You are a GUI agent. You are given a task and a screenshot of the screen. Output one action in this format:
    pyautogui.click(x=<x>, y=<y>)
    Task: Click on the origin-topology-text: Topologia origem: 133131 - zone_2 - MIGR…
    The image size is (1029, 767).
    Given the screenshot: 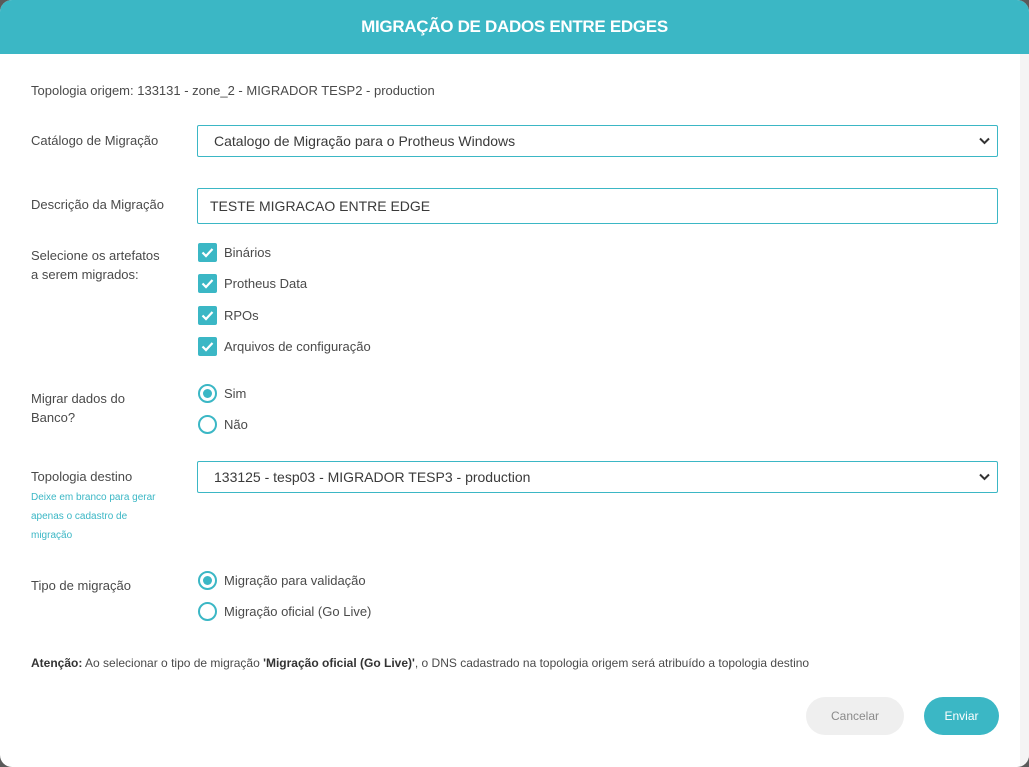 What is the action you would take?
    pyautogui.click(x=233, y=90)
    